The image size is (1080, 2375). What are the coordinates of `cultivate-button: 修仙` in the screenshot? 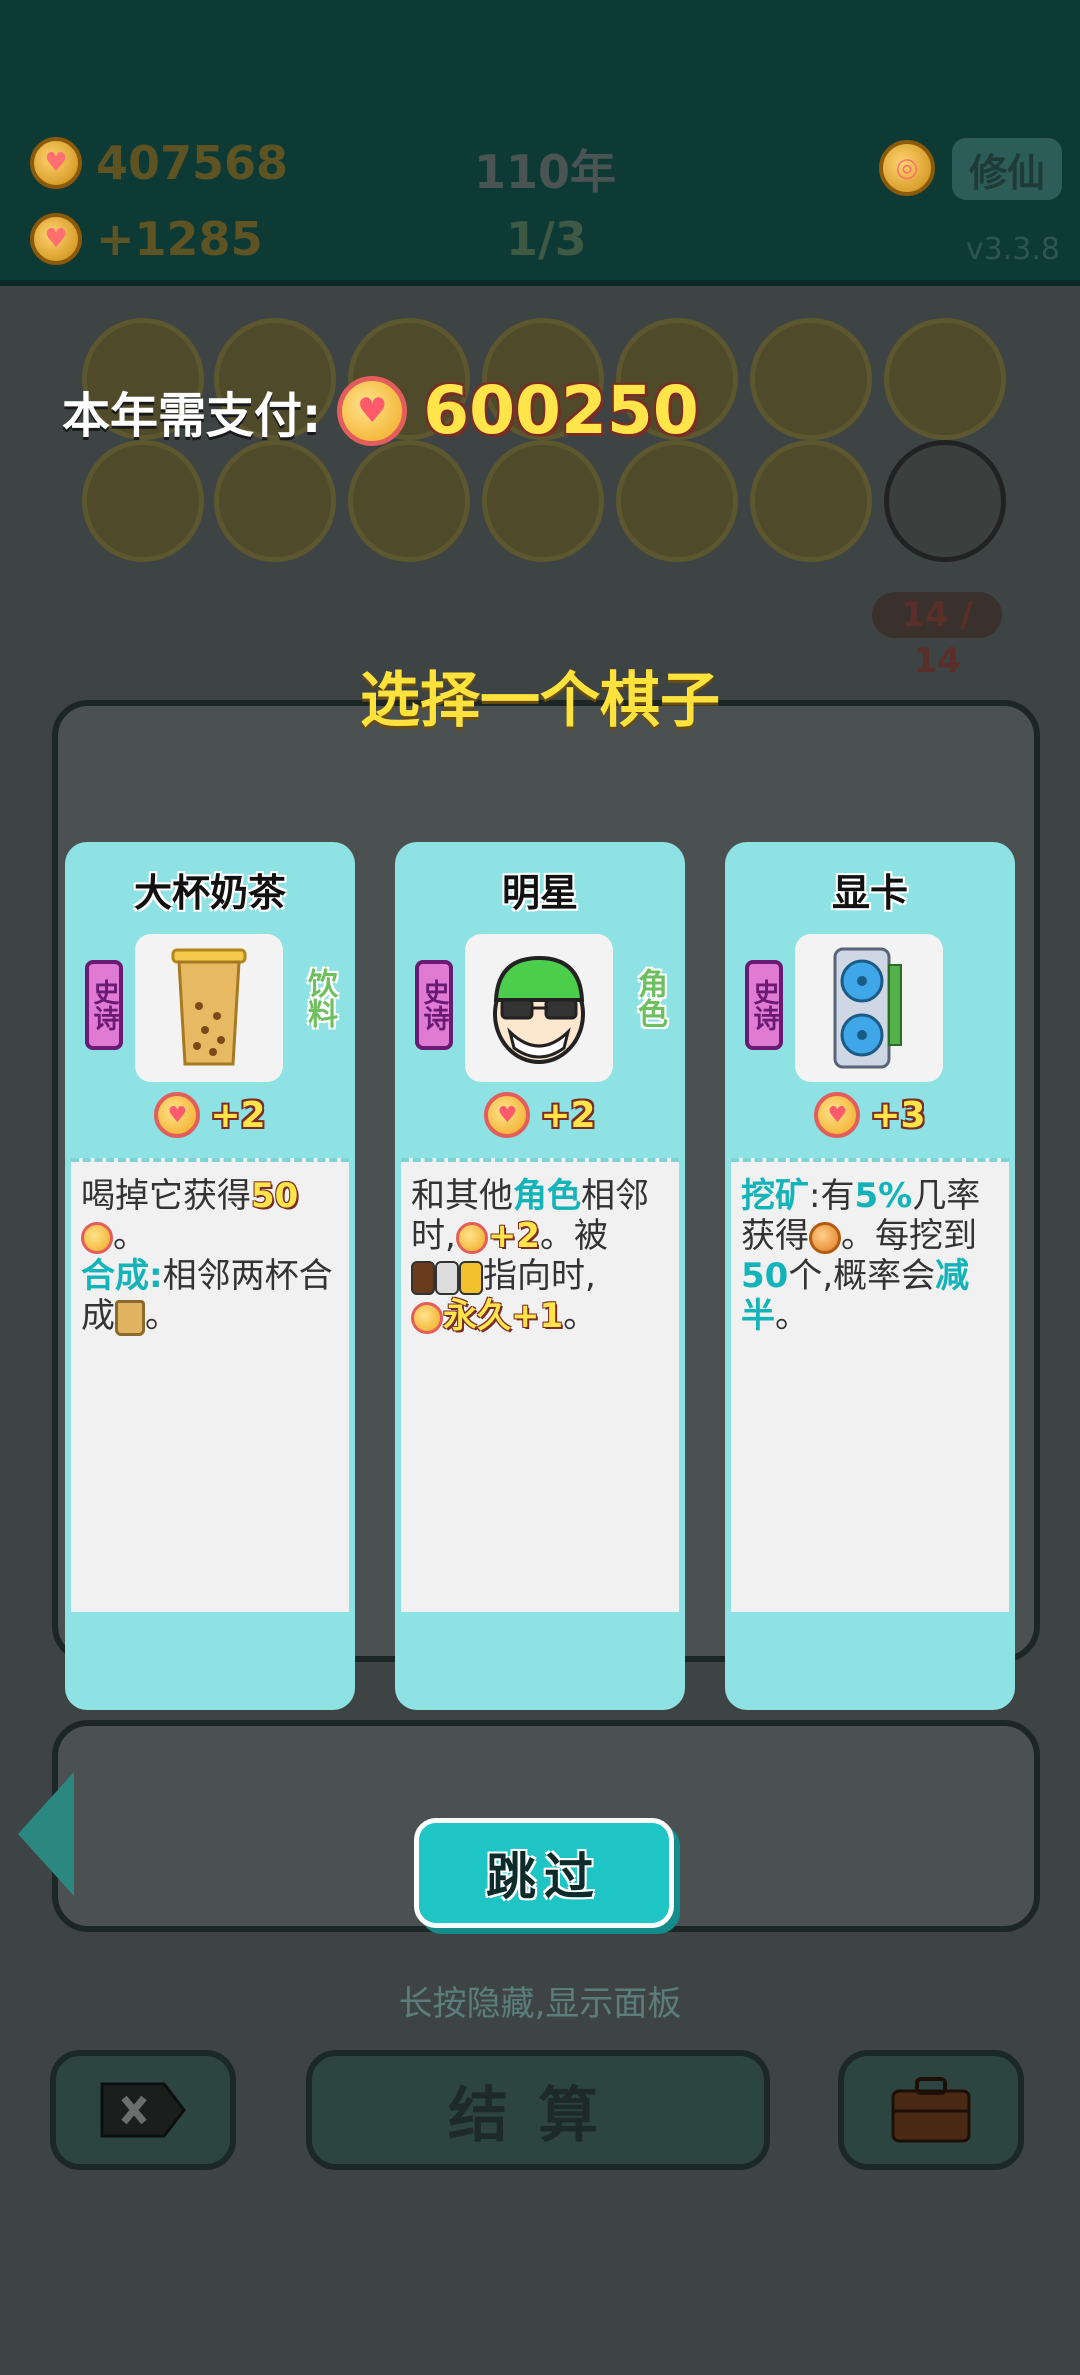 It's located at (1007, 169).